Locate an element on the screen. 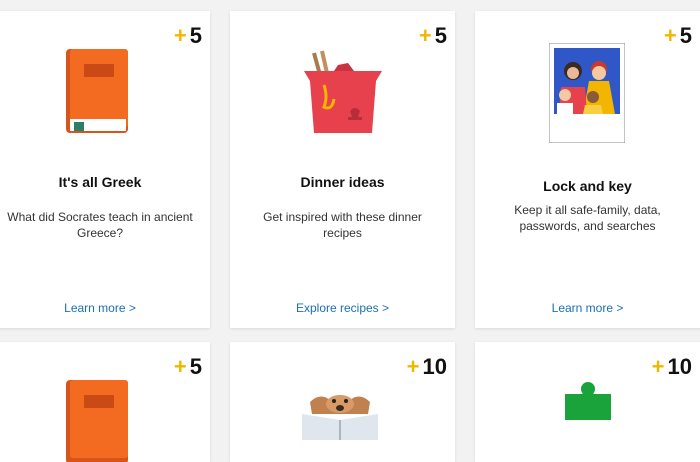 Image resolution: width=700 pixels, height=462 pixels. card-row2-puzzle: + 10 is located at coordinates (587, 402).